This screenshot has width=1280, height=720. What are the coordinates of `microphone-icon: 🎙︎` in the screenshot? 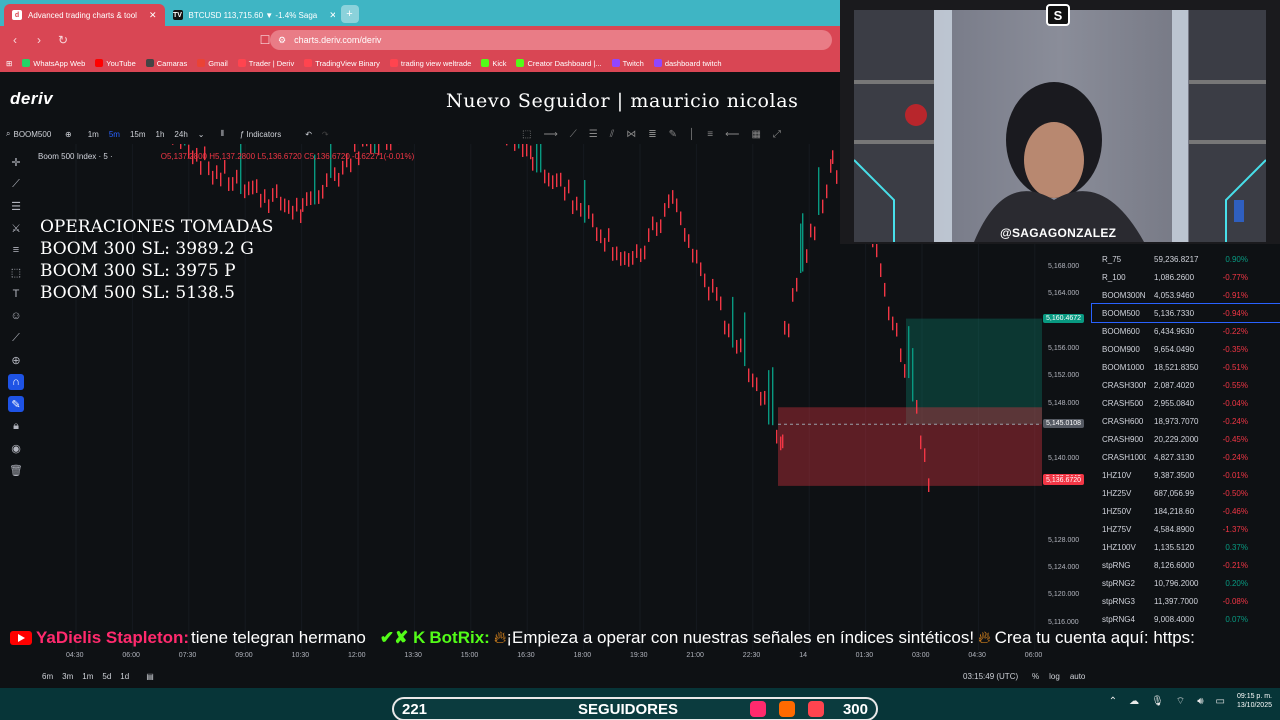 It's located at (1157, 701).